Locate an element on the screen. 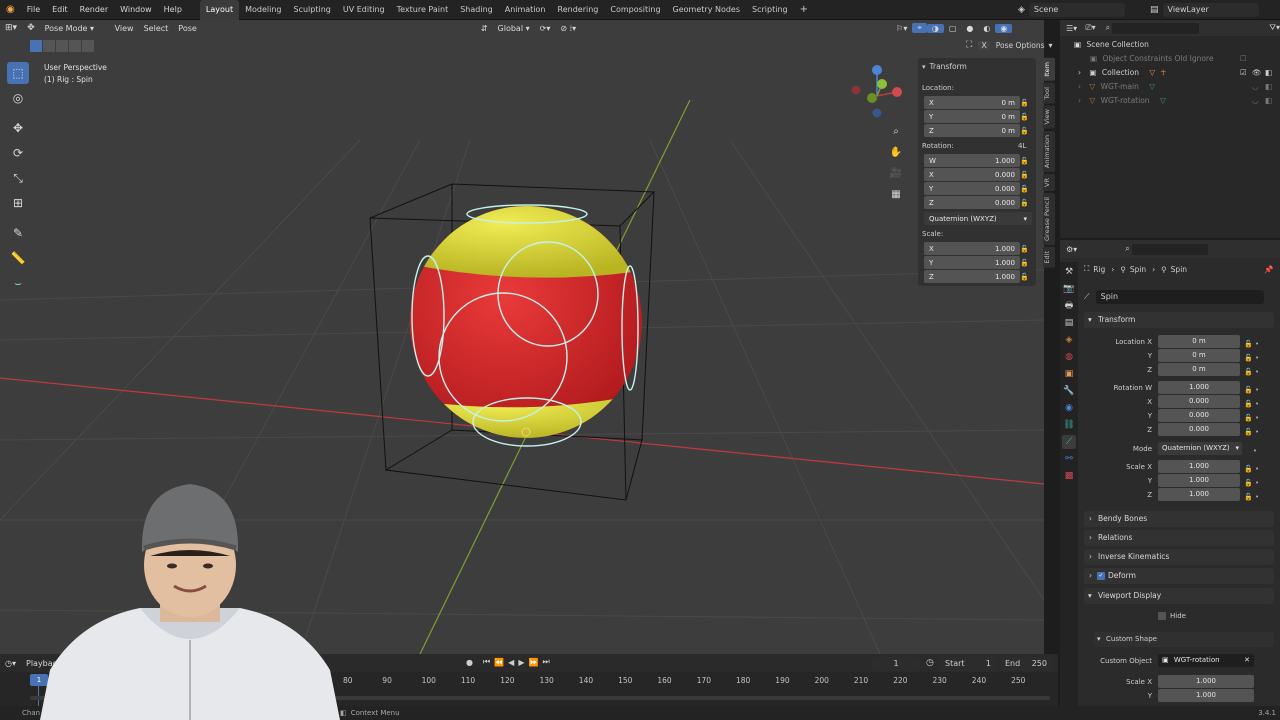 This screenshot has width=1280, height=720. scale-z-field: Z 1.000 is located at coordinates (972, 276).